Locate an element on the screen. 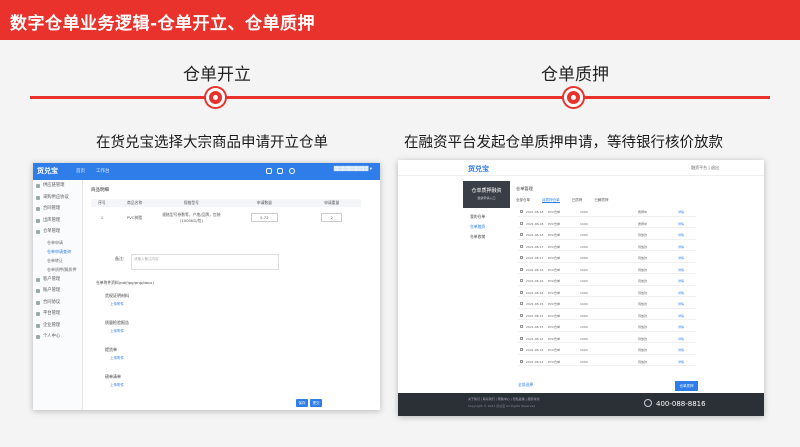 This screenshot has width=800, height=447. step-label-open: 仓单开立 is located at coordinates (217, 75).